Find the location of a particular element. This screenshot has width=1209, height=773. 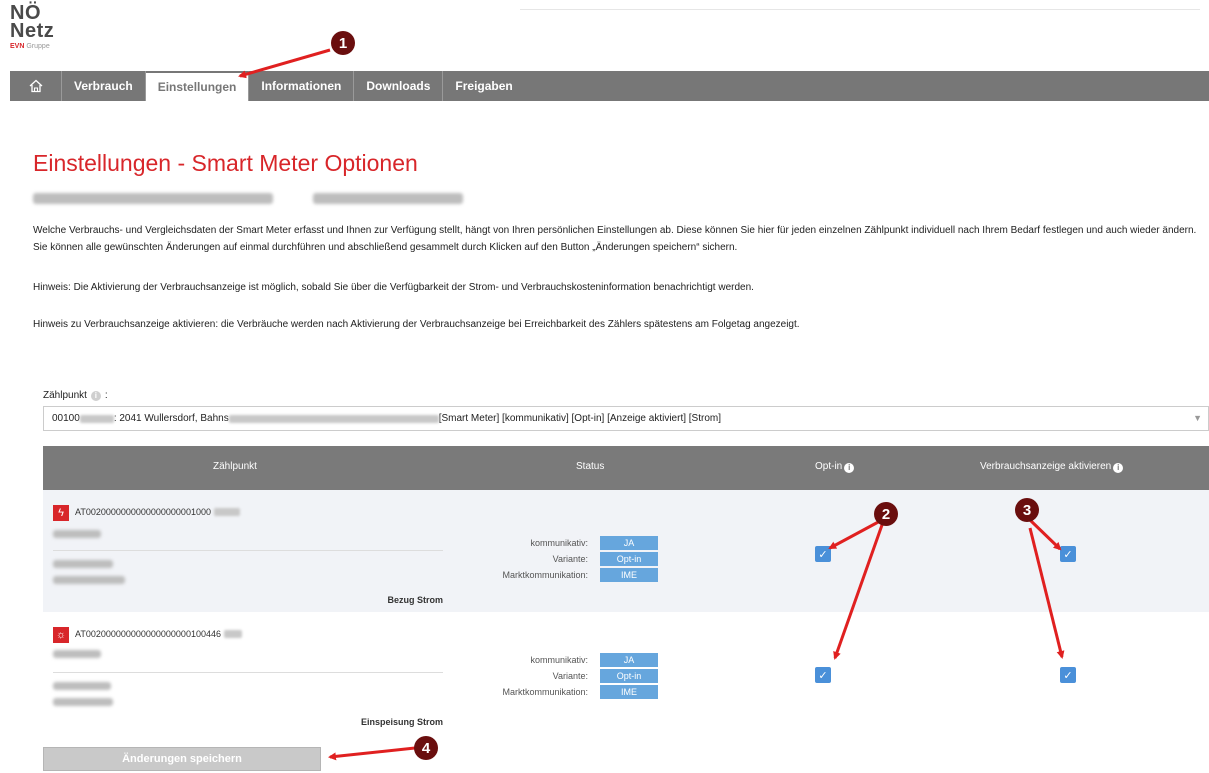

zaehlpunkt-label: Zählpunkt i: is located at coordinates (75, 395).